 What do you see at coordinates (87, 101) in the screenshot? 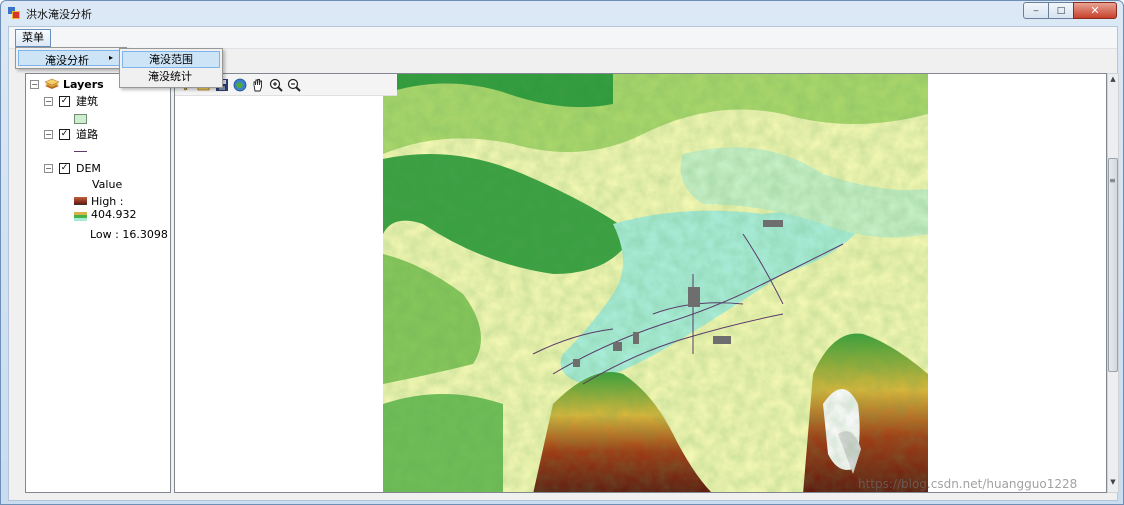
I see `layer-label: 建筑` at bounding box center [87, 101].